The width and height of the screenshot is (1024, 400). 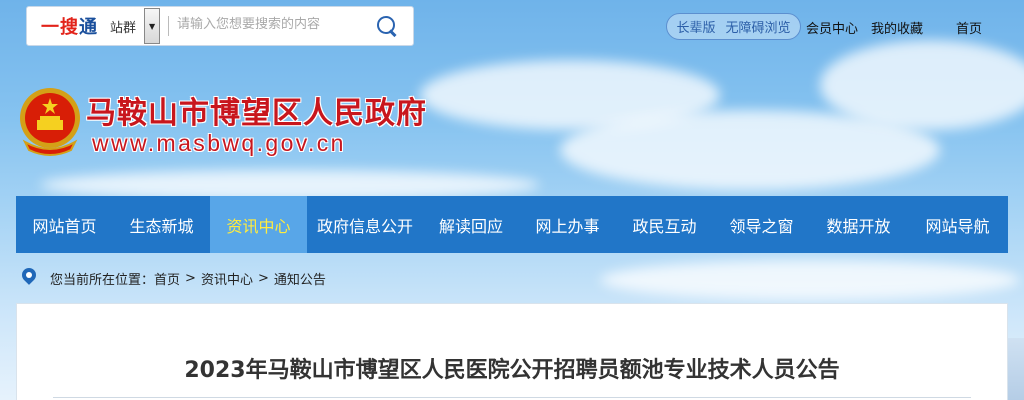 What do you see at coordinates (664, 224) in the screenshot?
I see `nav-item-interaction: 政民互动` at bounding box center [664, 224].